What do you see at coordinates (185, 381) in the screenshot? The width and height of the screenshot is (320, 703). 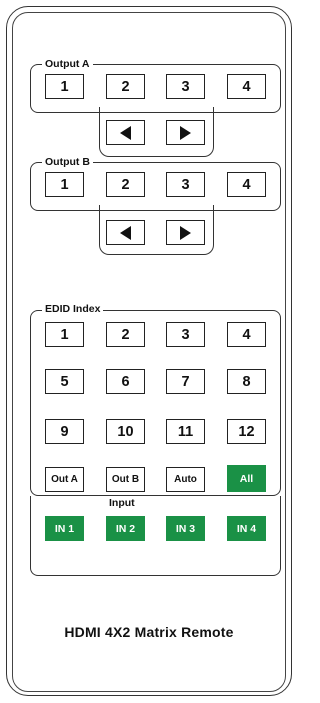 I see `edid-key-7: 7` at bounding box center [185, 381].